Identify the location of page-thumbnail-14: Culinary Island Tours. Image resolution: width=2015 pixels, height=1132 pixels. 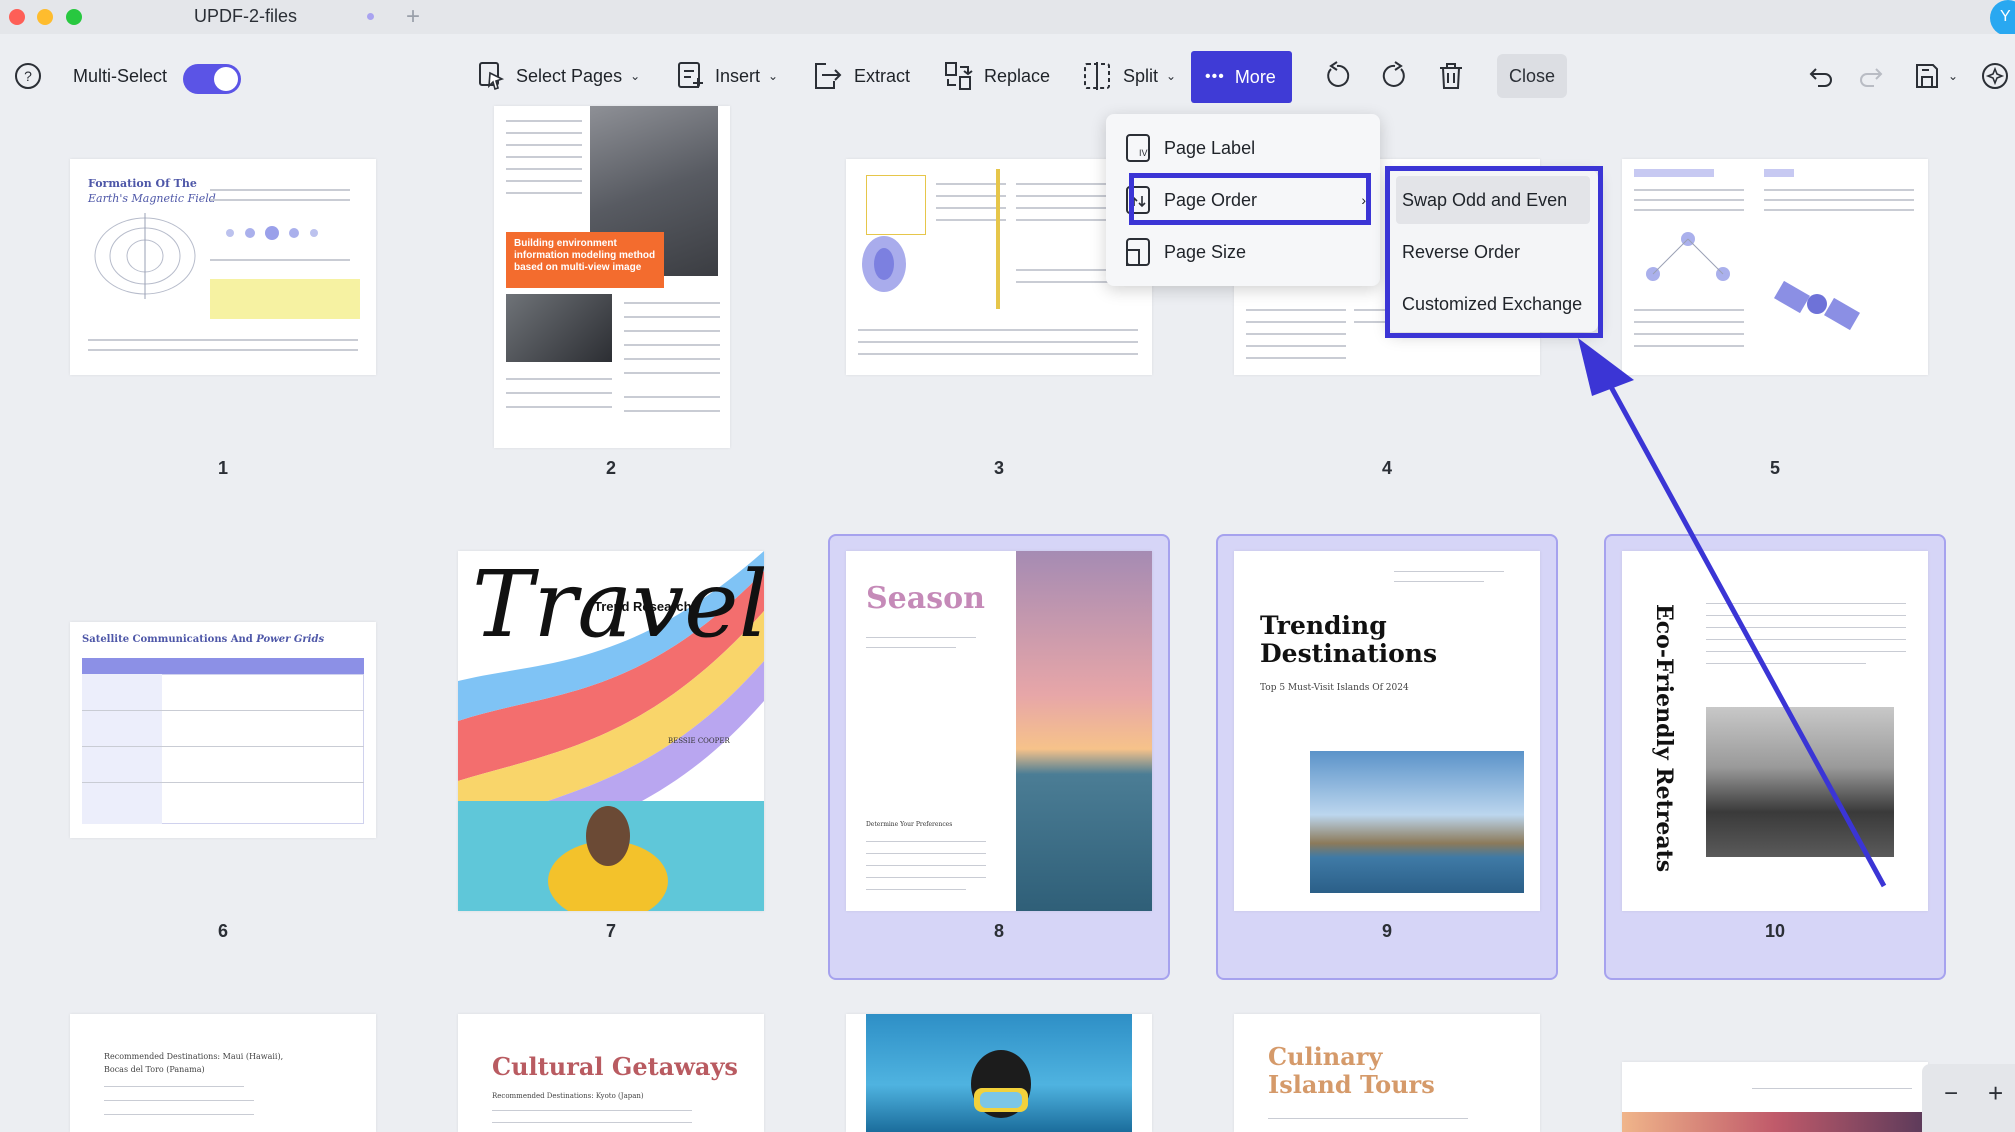
(1387, 1073).